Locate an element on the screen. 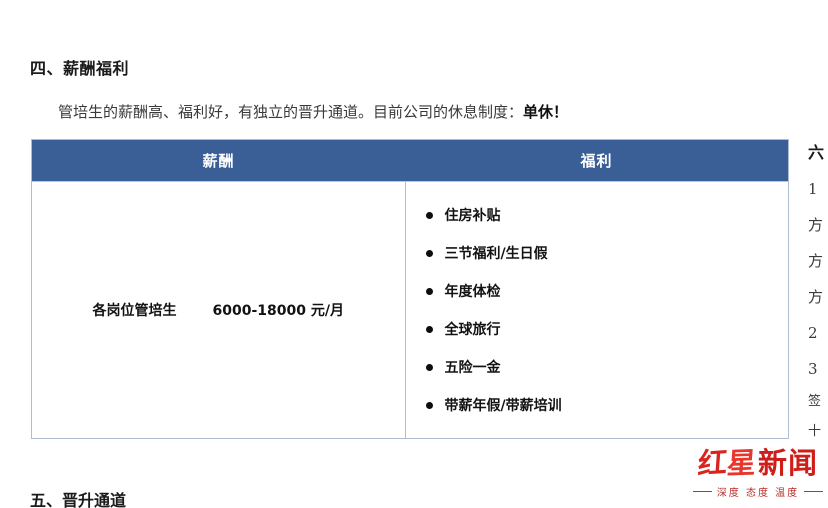 The width and height of the screenshot is (828, 508). intro-paragraph: 管培生的薪酬高、福利好，有独立的晋升通道。目前公司的休息制度：单休！ is located at coordinates (313, 112).